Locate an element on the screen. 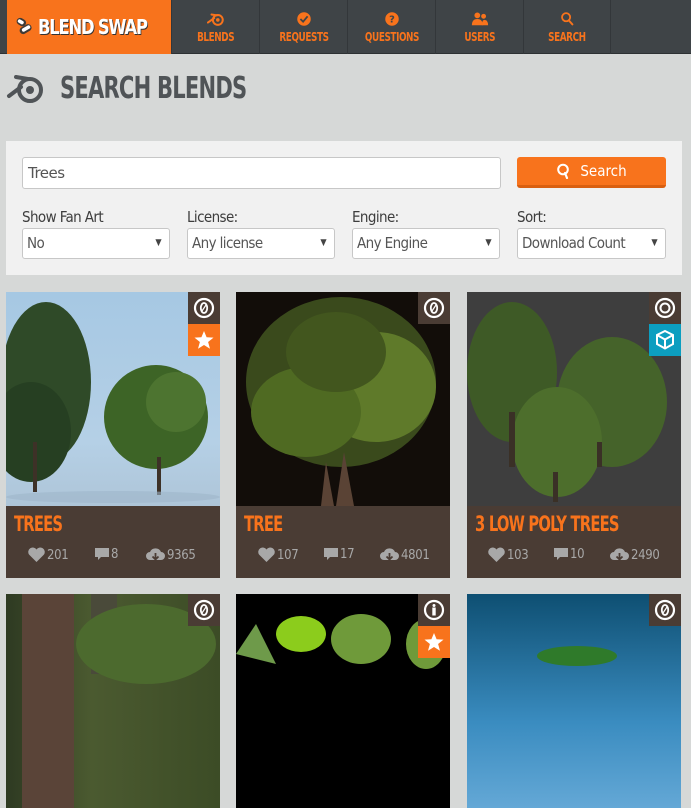 Image resolution: width=691 pixels, height=808 pixels. cc-attribution-icon is located at coordinates (434, 610).